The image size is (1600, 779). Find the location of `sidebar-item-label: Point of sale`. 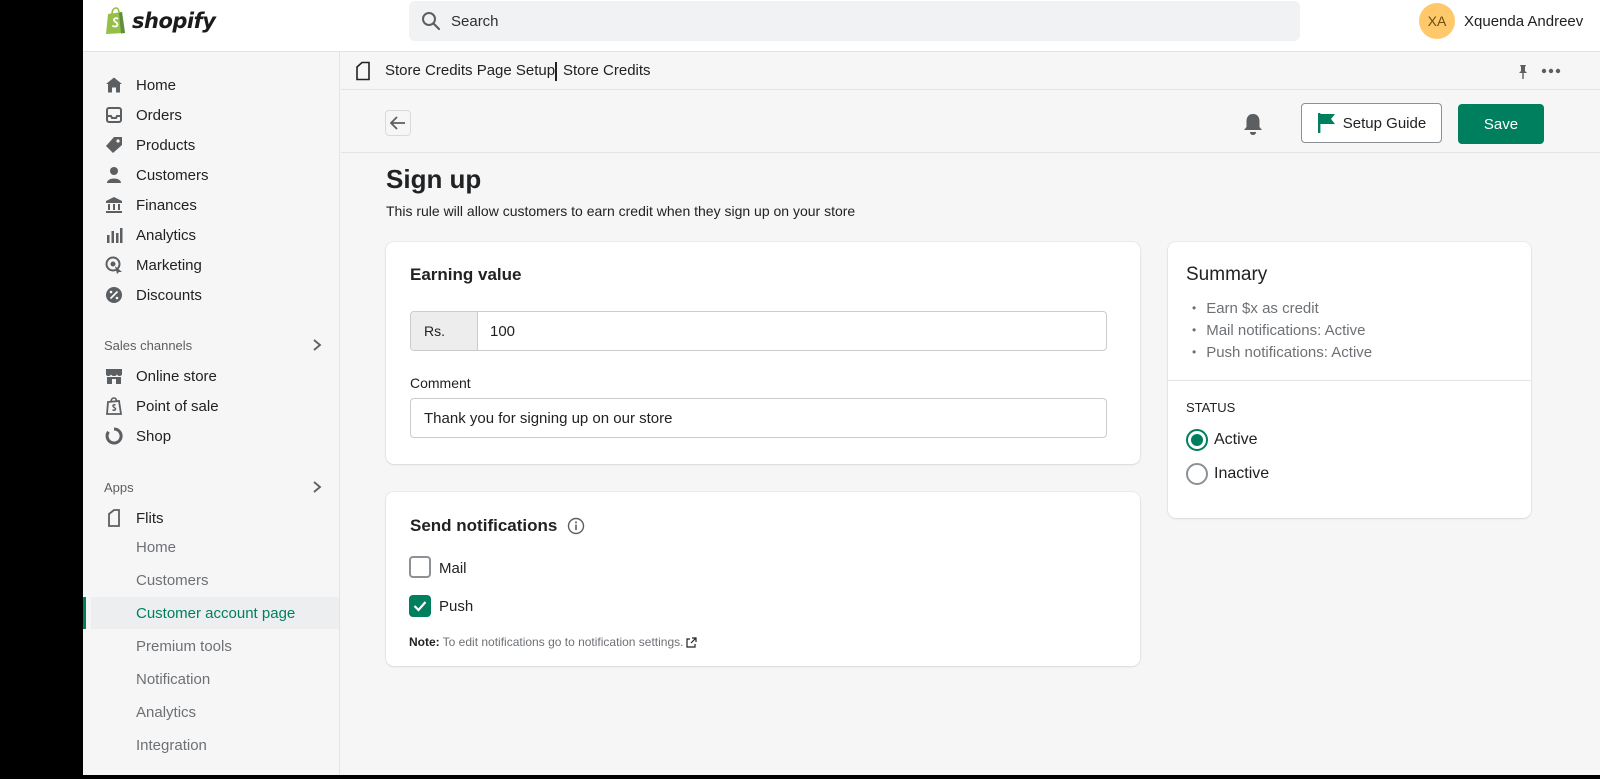

sidebar-item-label: Point of sale is located at coordinates (177, 406).